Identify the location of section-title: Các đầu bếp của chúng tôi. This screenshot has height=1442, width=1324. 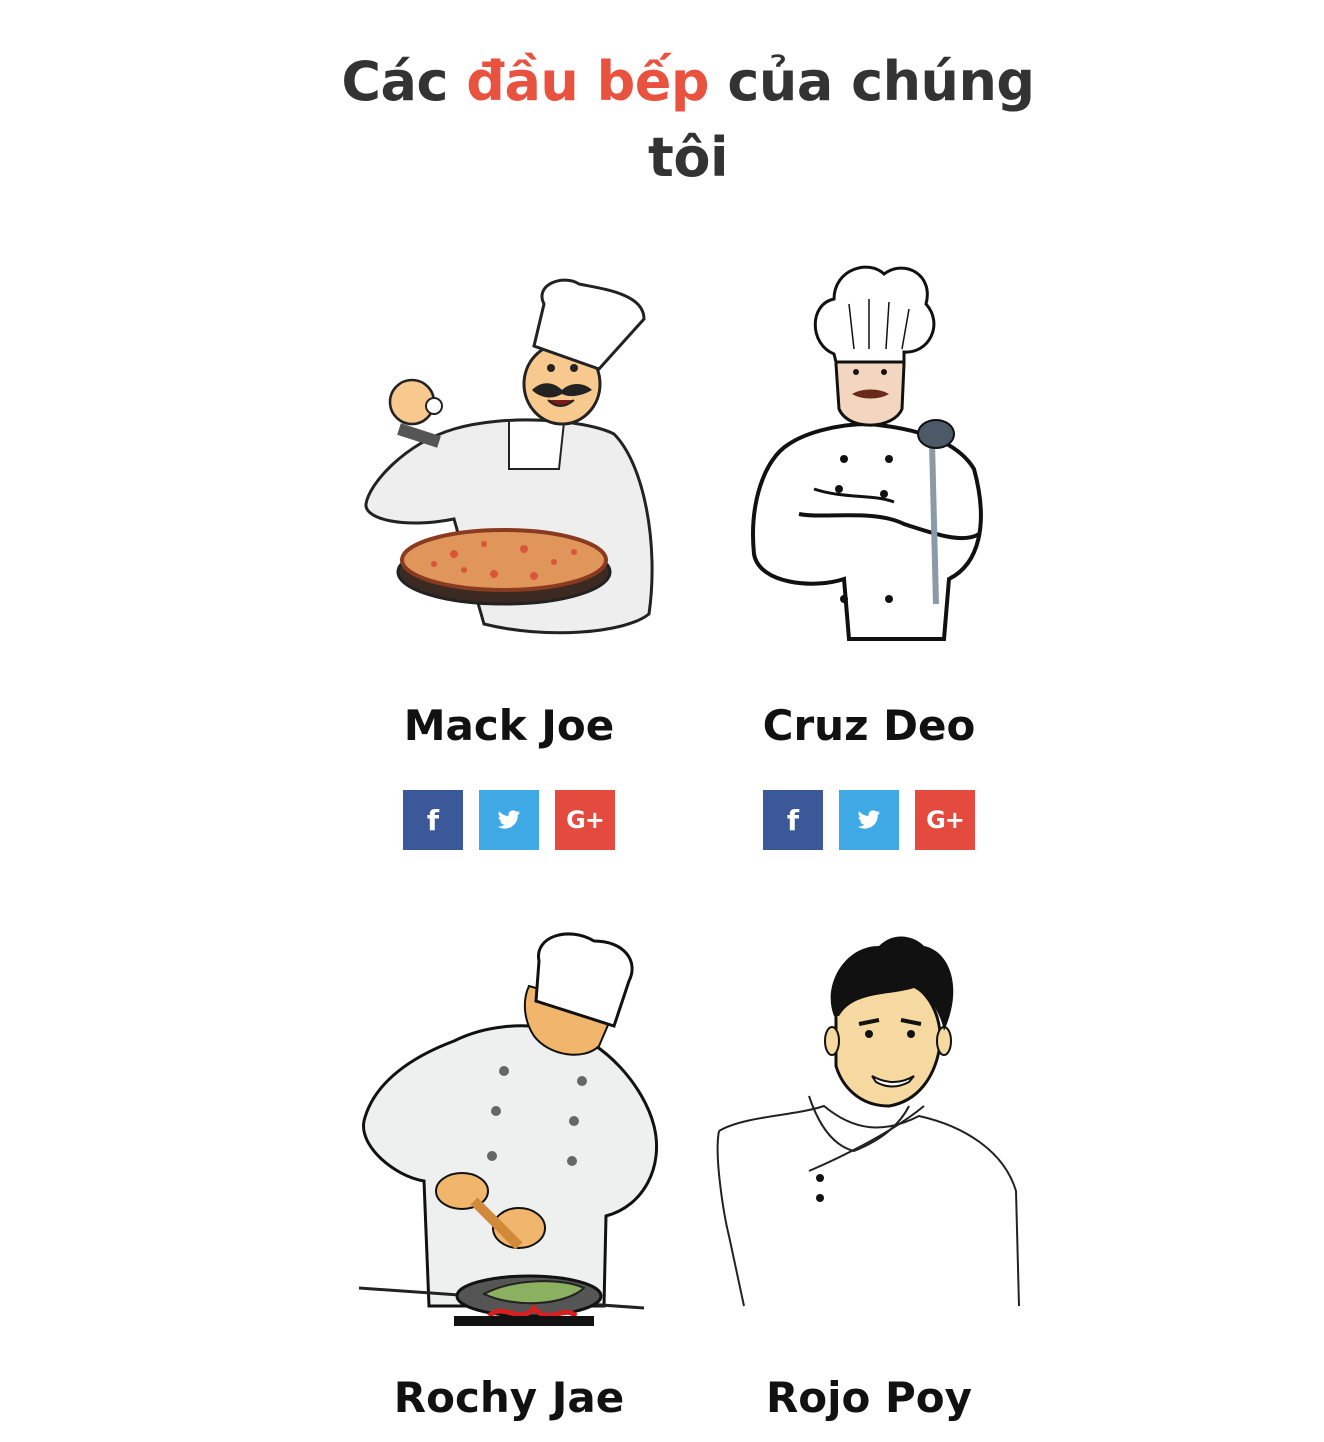
(662, 120).